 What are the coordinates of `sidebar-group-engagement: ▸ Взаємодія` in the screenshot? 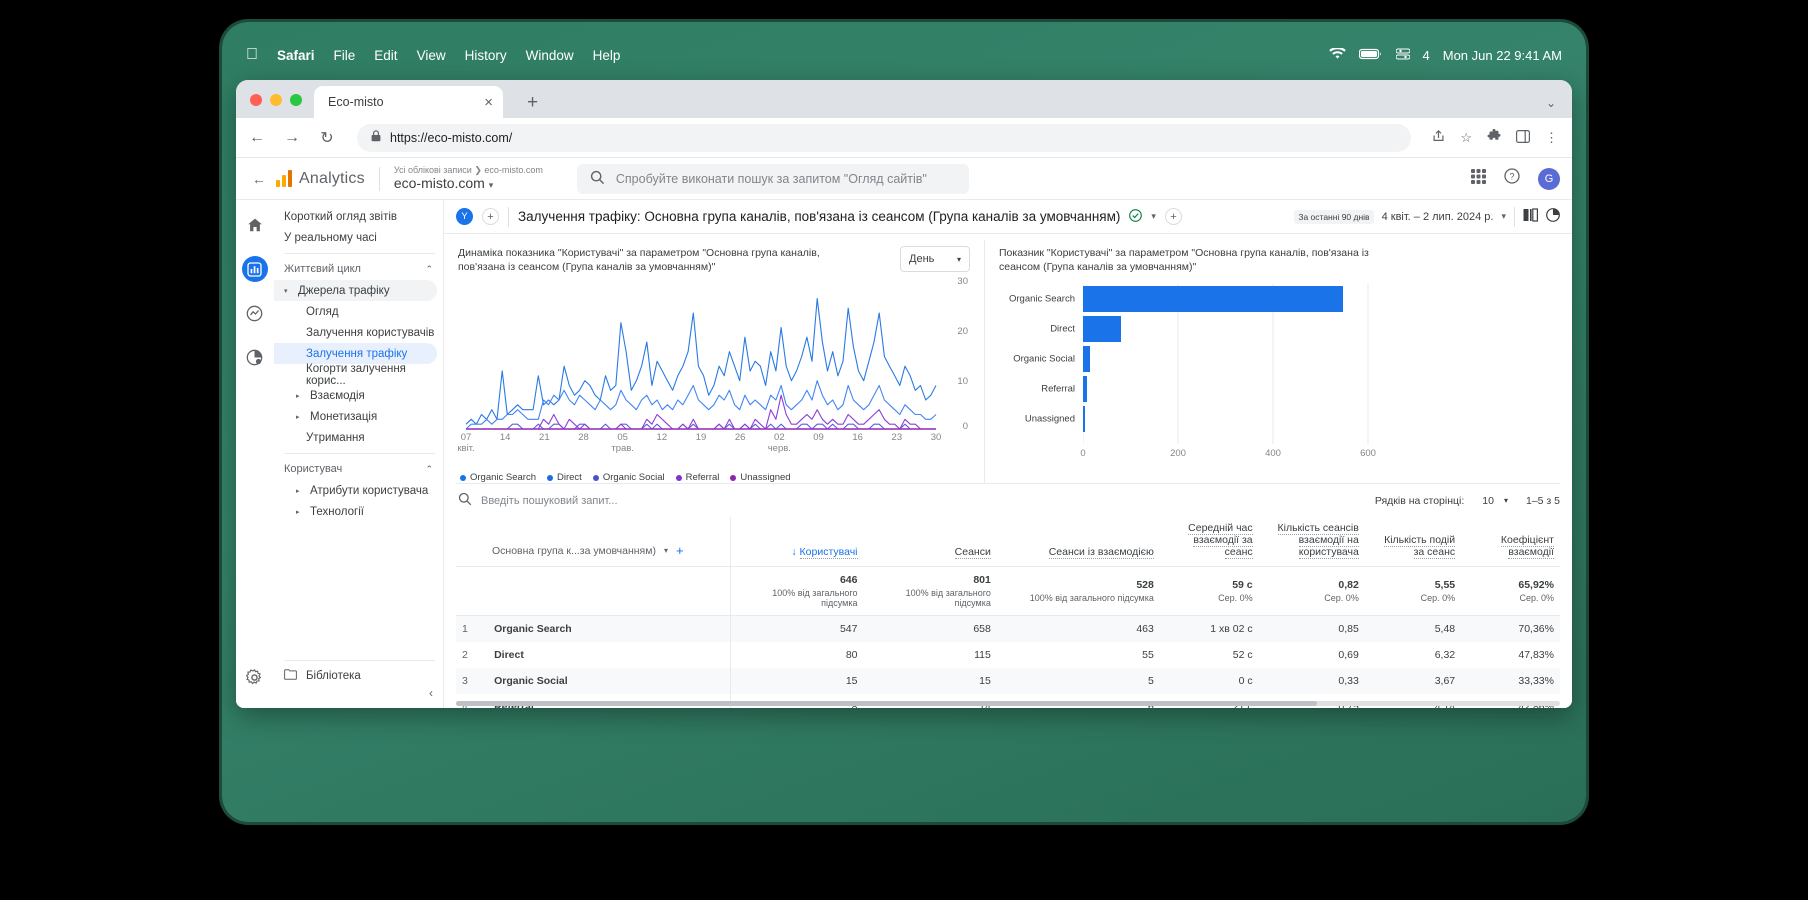 It's located at (358, 395).